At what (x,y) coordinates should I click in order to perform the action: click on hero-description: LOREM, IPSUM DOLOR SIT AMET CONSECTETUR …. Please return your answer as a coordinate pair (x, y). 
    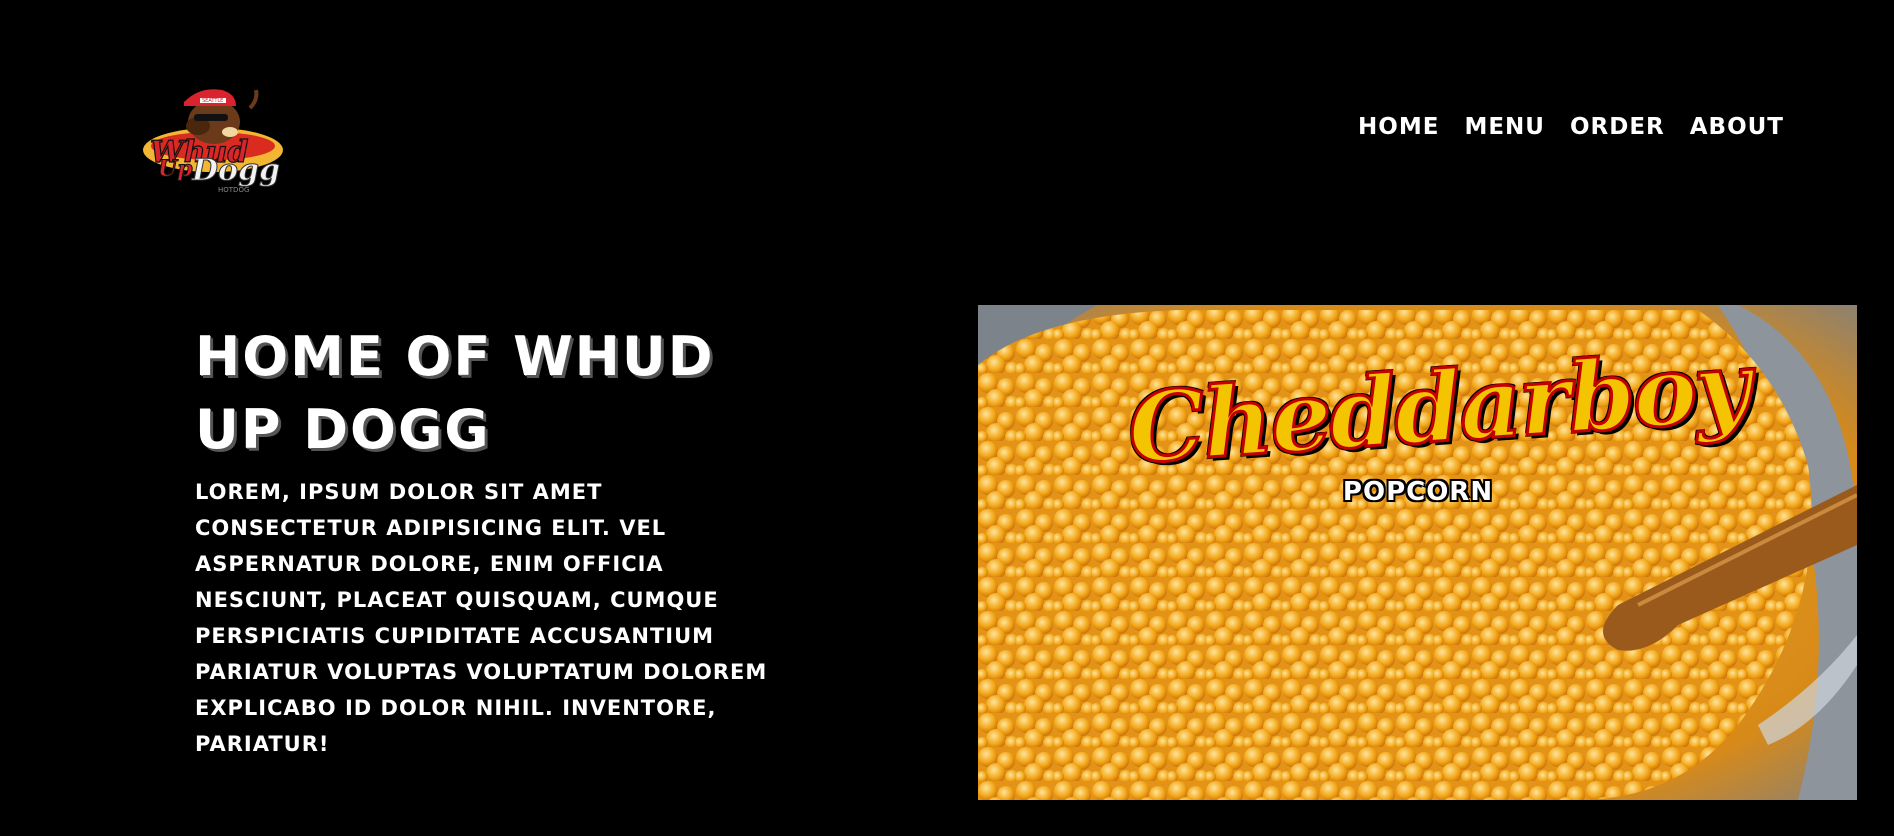
    Looking at the image, I should click on (481, 618).